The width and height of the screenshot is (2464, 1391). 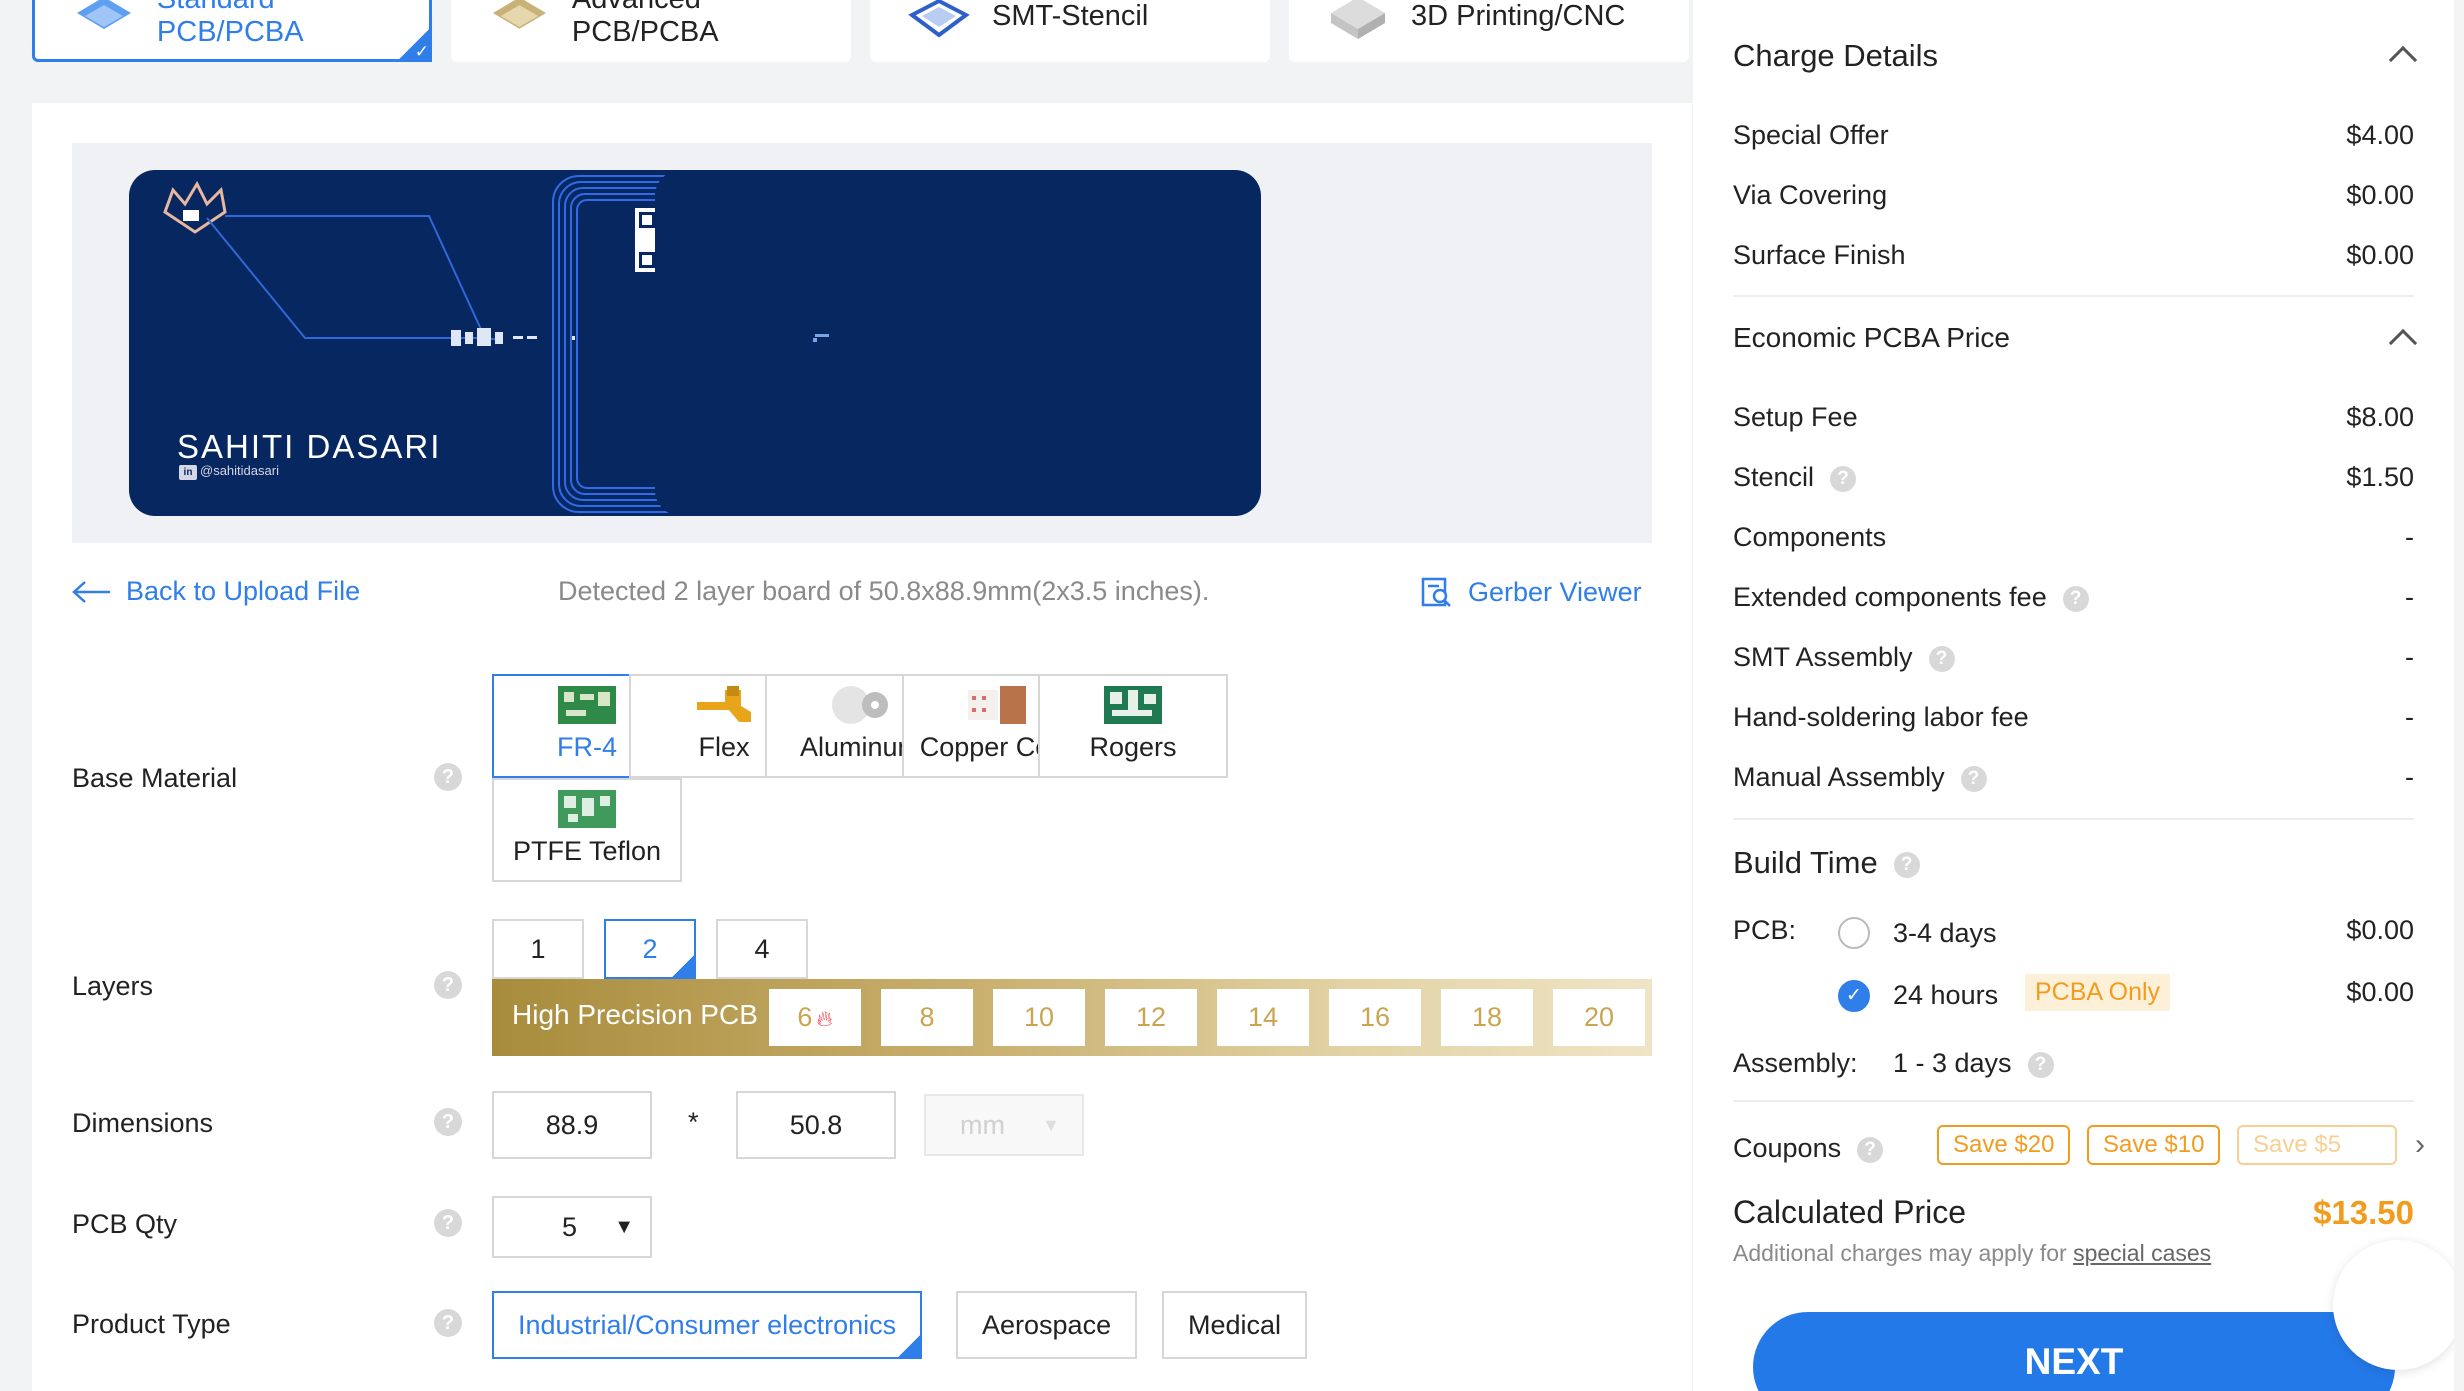 What do you see at coordinates (1070, 31) in the screenshot?
I see `tab-smt-stencil: SMT-Stencil` at bounding box center [1070, 31].